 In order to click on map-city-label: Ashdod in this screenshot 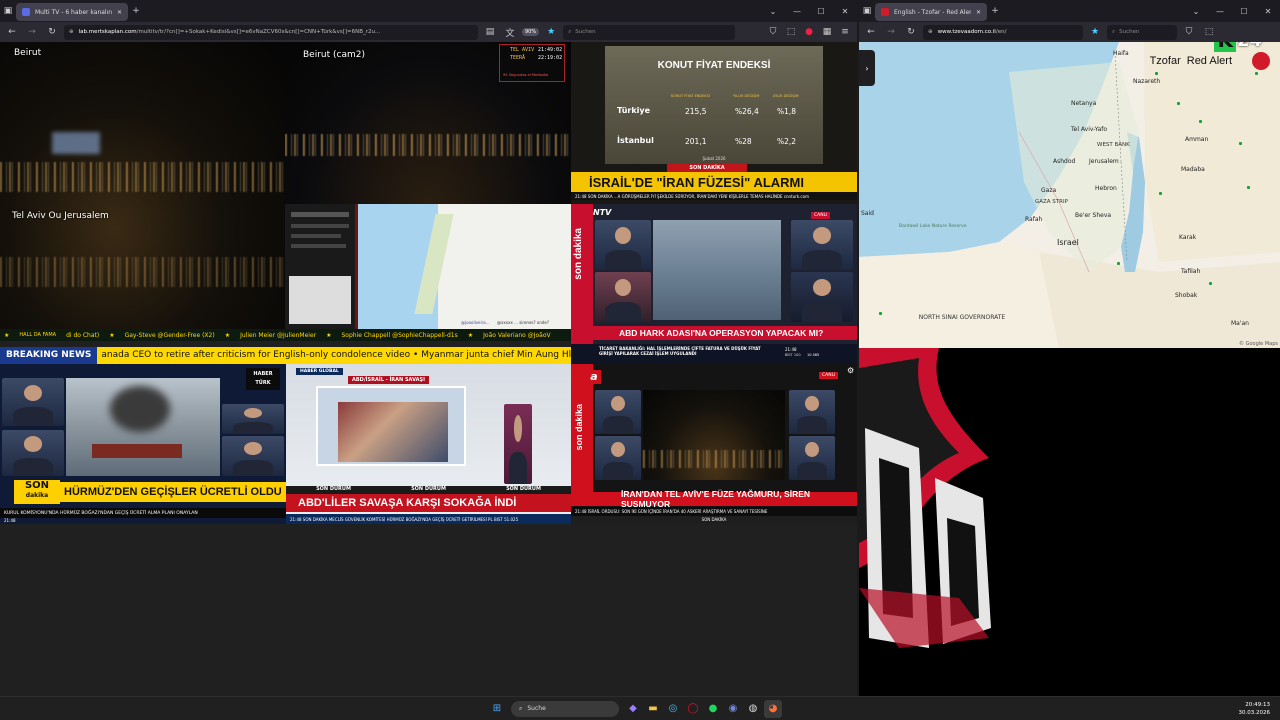, I will do `click(1064, 161)`.